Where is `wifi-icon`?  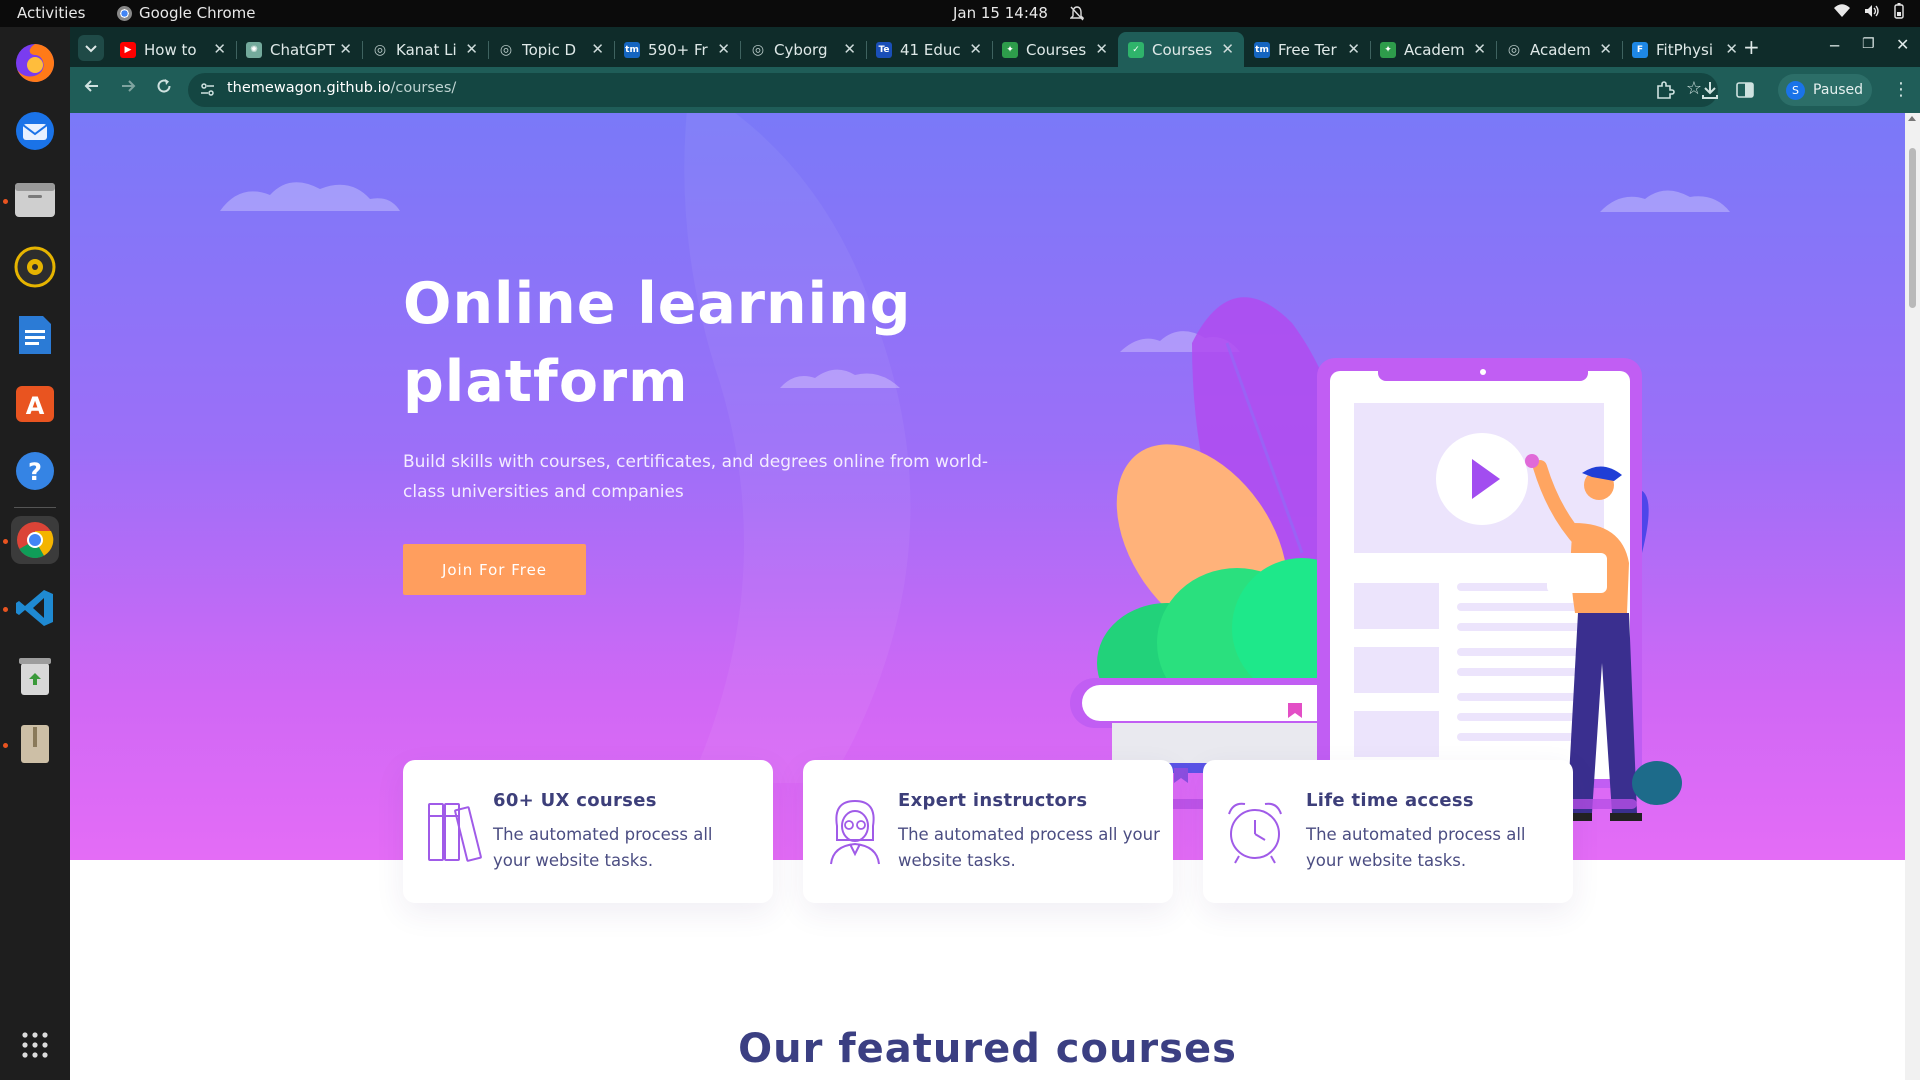
wifi-icon is located at coordinates (1842, 10).